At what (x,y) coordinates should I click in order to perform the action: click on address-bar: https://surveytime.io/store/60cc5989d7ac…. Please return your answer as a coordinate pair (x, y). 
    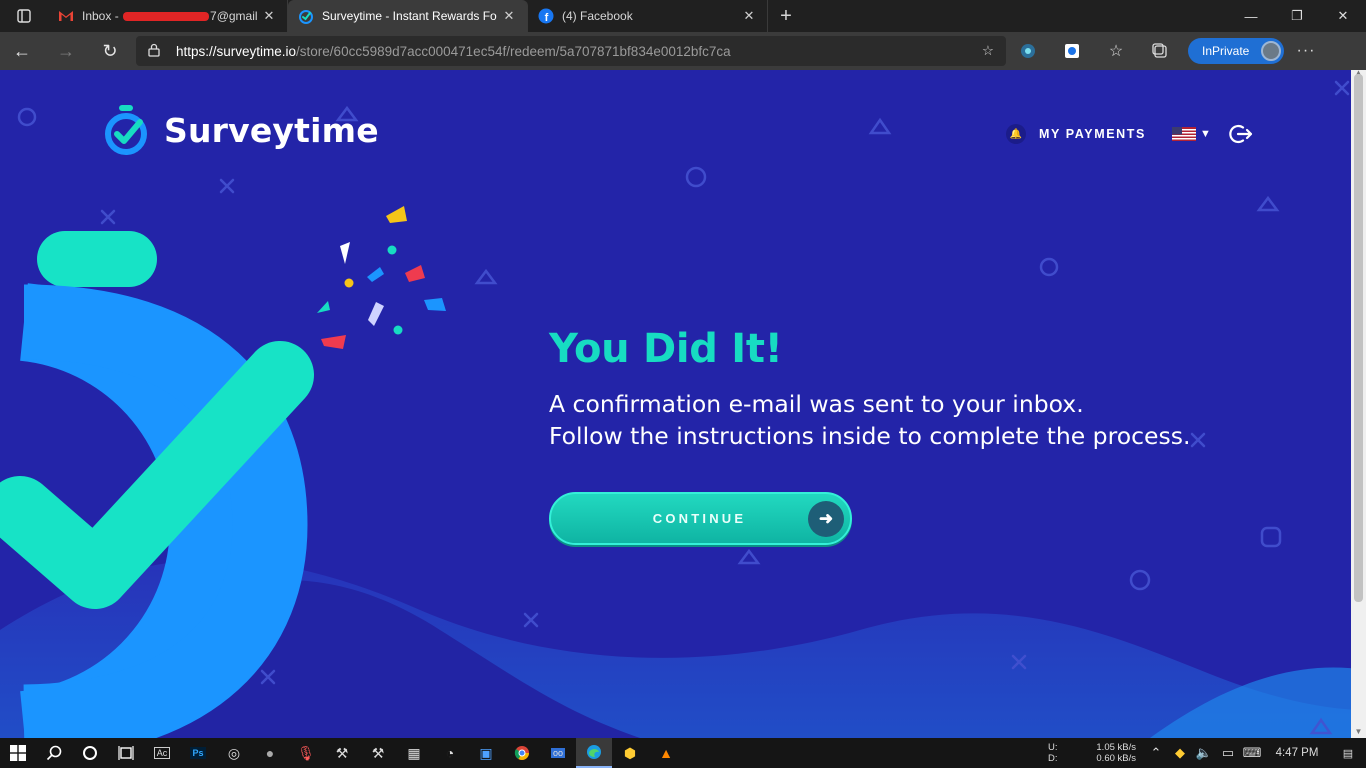
    Looking at the image, I should click on (571, 51).